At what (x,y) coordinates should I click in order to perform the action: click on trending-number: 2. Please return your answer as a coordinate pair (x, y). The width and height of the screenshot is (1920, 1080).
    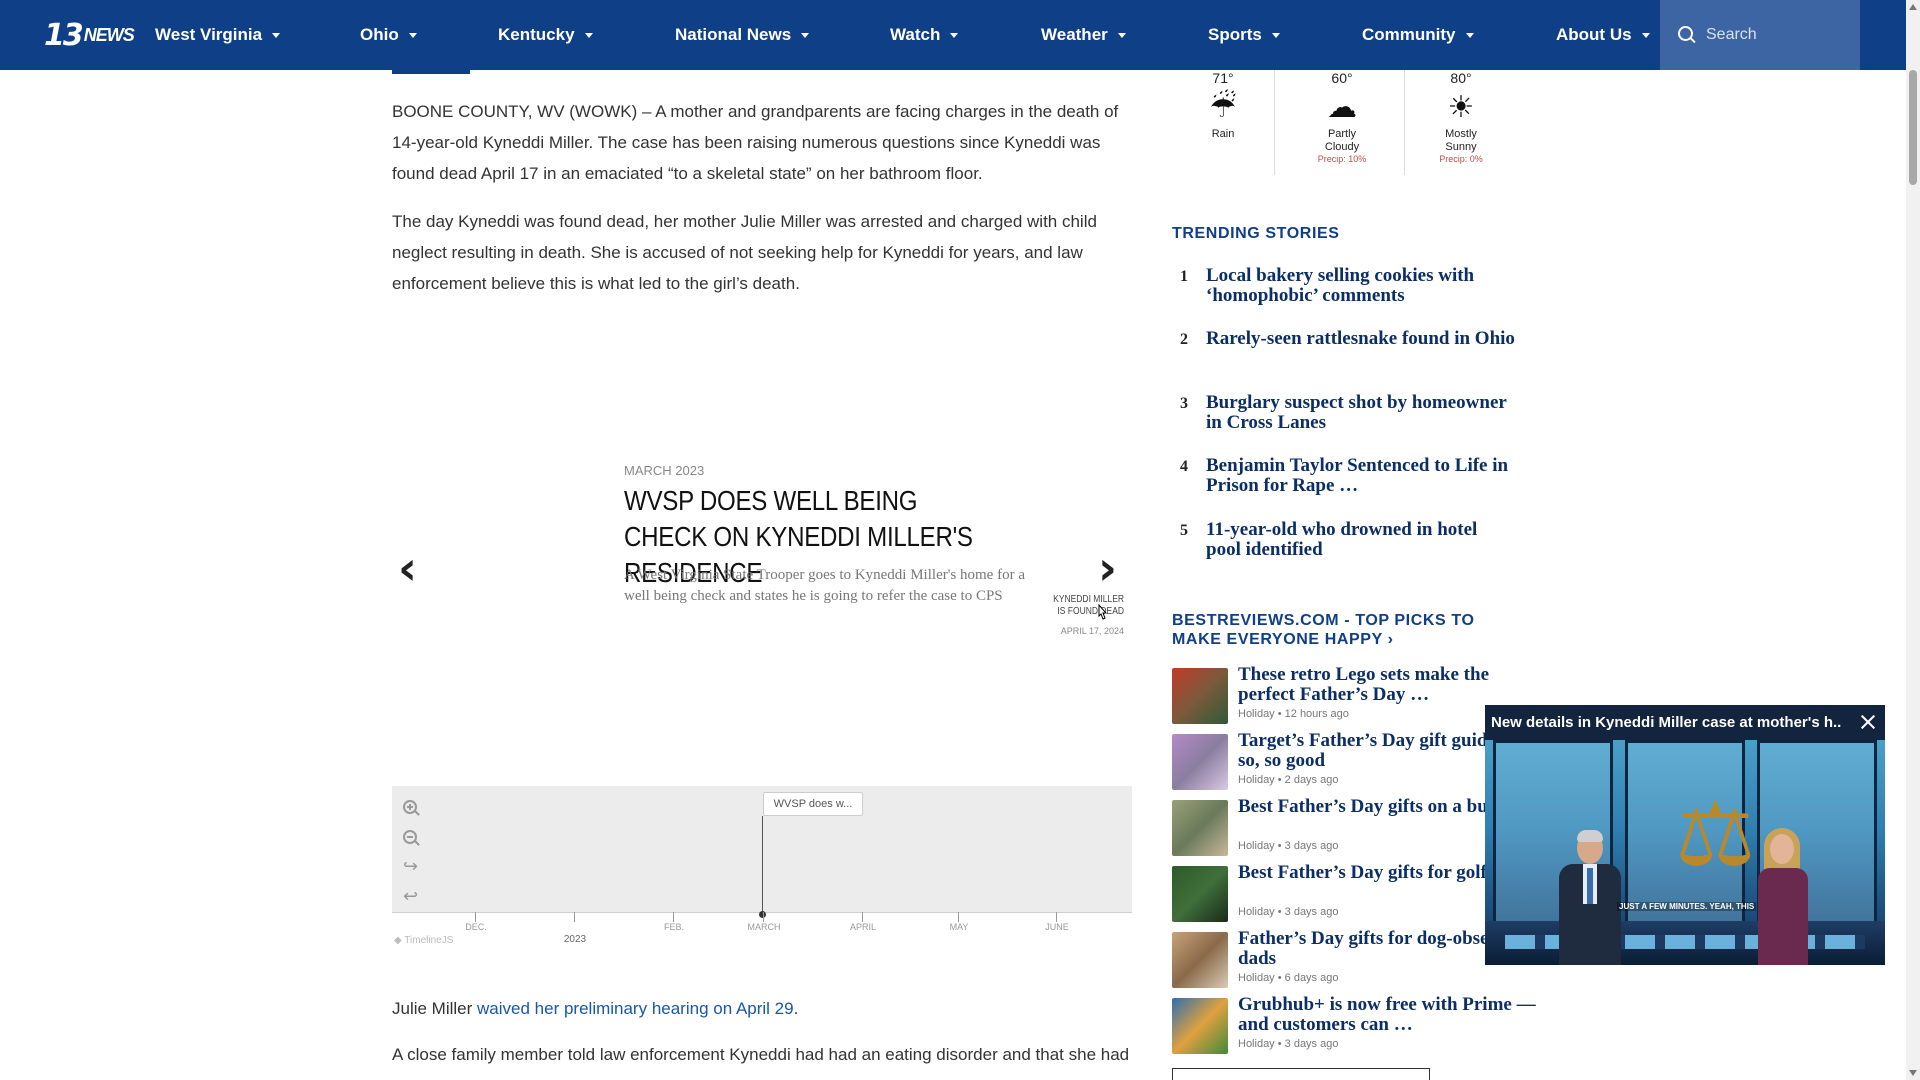
    Looking at the image, I should click on (1184, 339).